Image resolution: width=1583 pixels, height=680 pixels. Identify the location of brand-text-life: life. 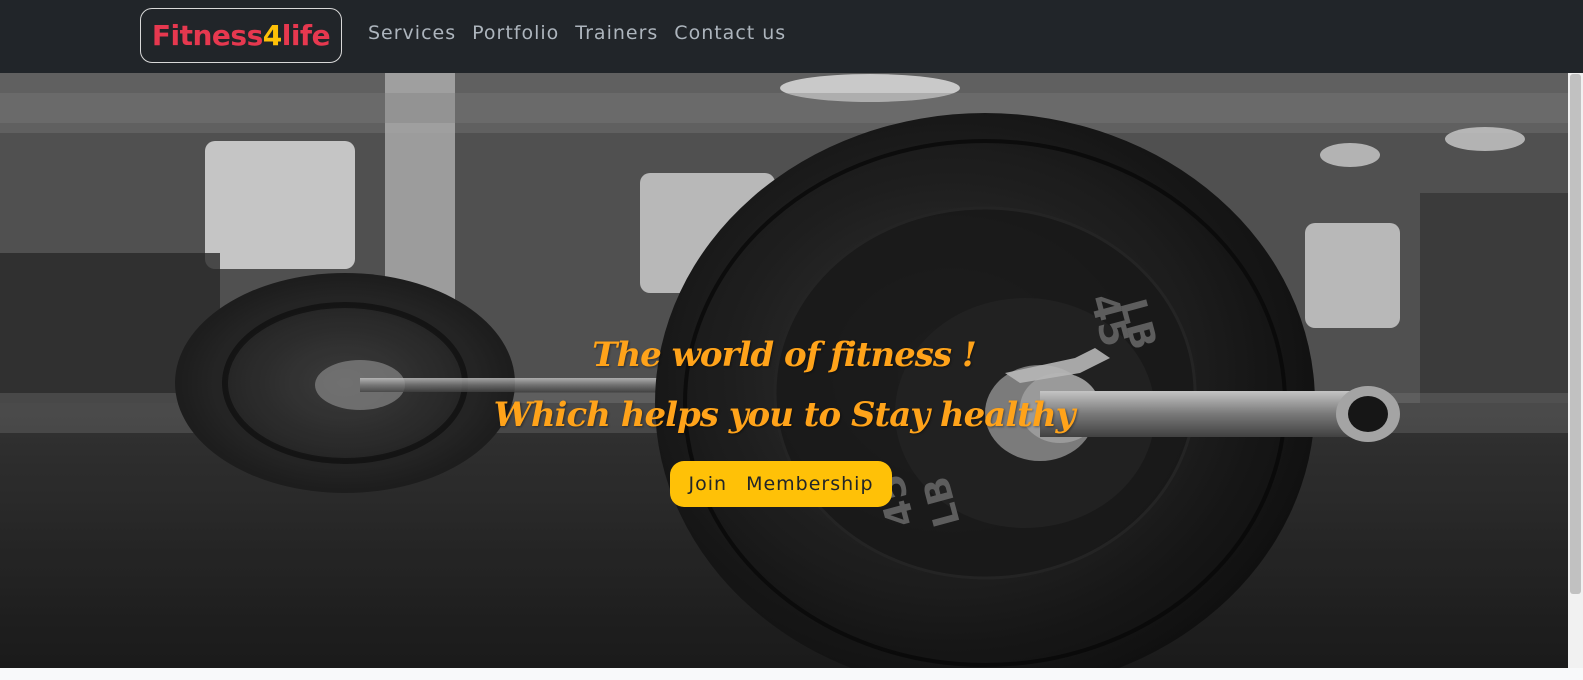
(306, 35).